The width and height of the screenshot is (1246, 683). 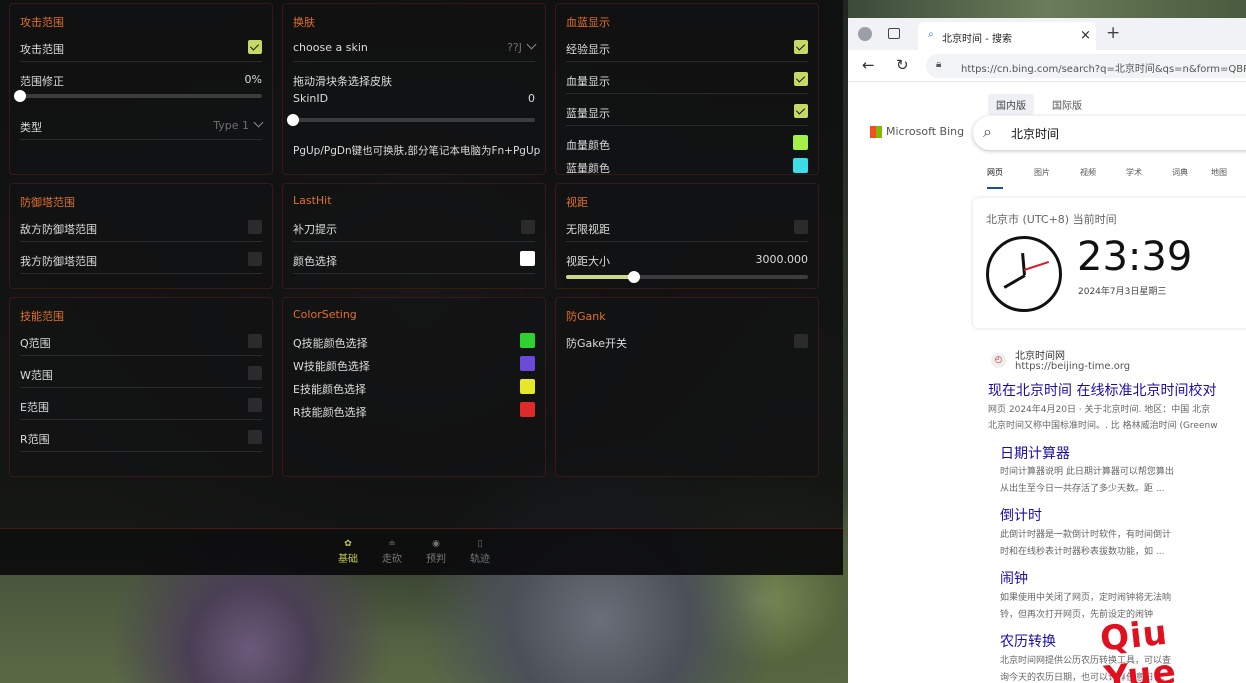 What do you see at coordinates (868, 65) in the screenshot?
I see `back-arrow-icon: ←` at bounding box center [868, 65].